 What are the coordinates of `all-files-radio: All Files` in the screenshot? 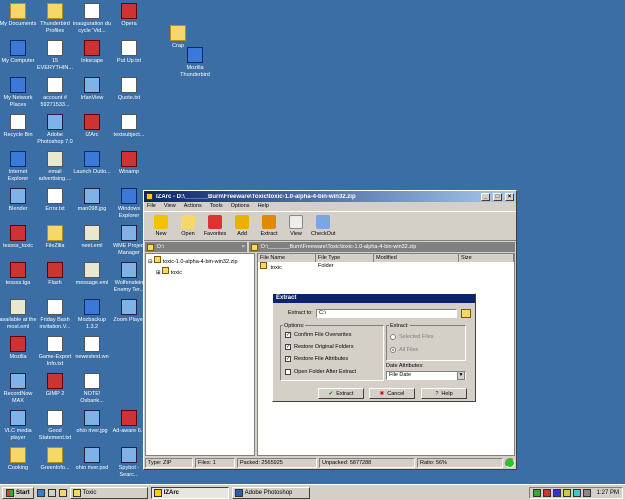 It's located at (404, 350).